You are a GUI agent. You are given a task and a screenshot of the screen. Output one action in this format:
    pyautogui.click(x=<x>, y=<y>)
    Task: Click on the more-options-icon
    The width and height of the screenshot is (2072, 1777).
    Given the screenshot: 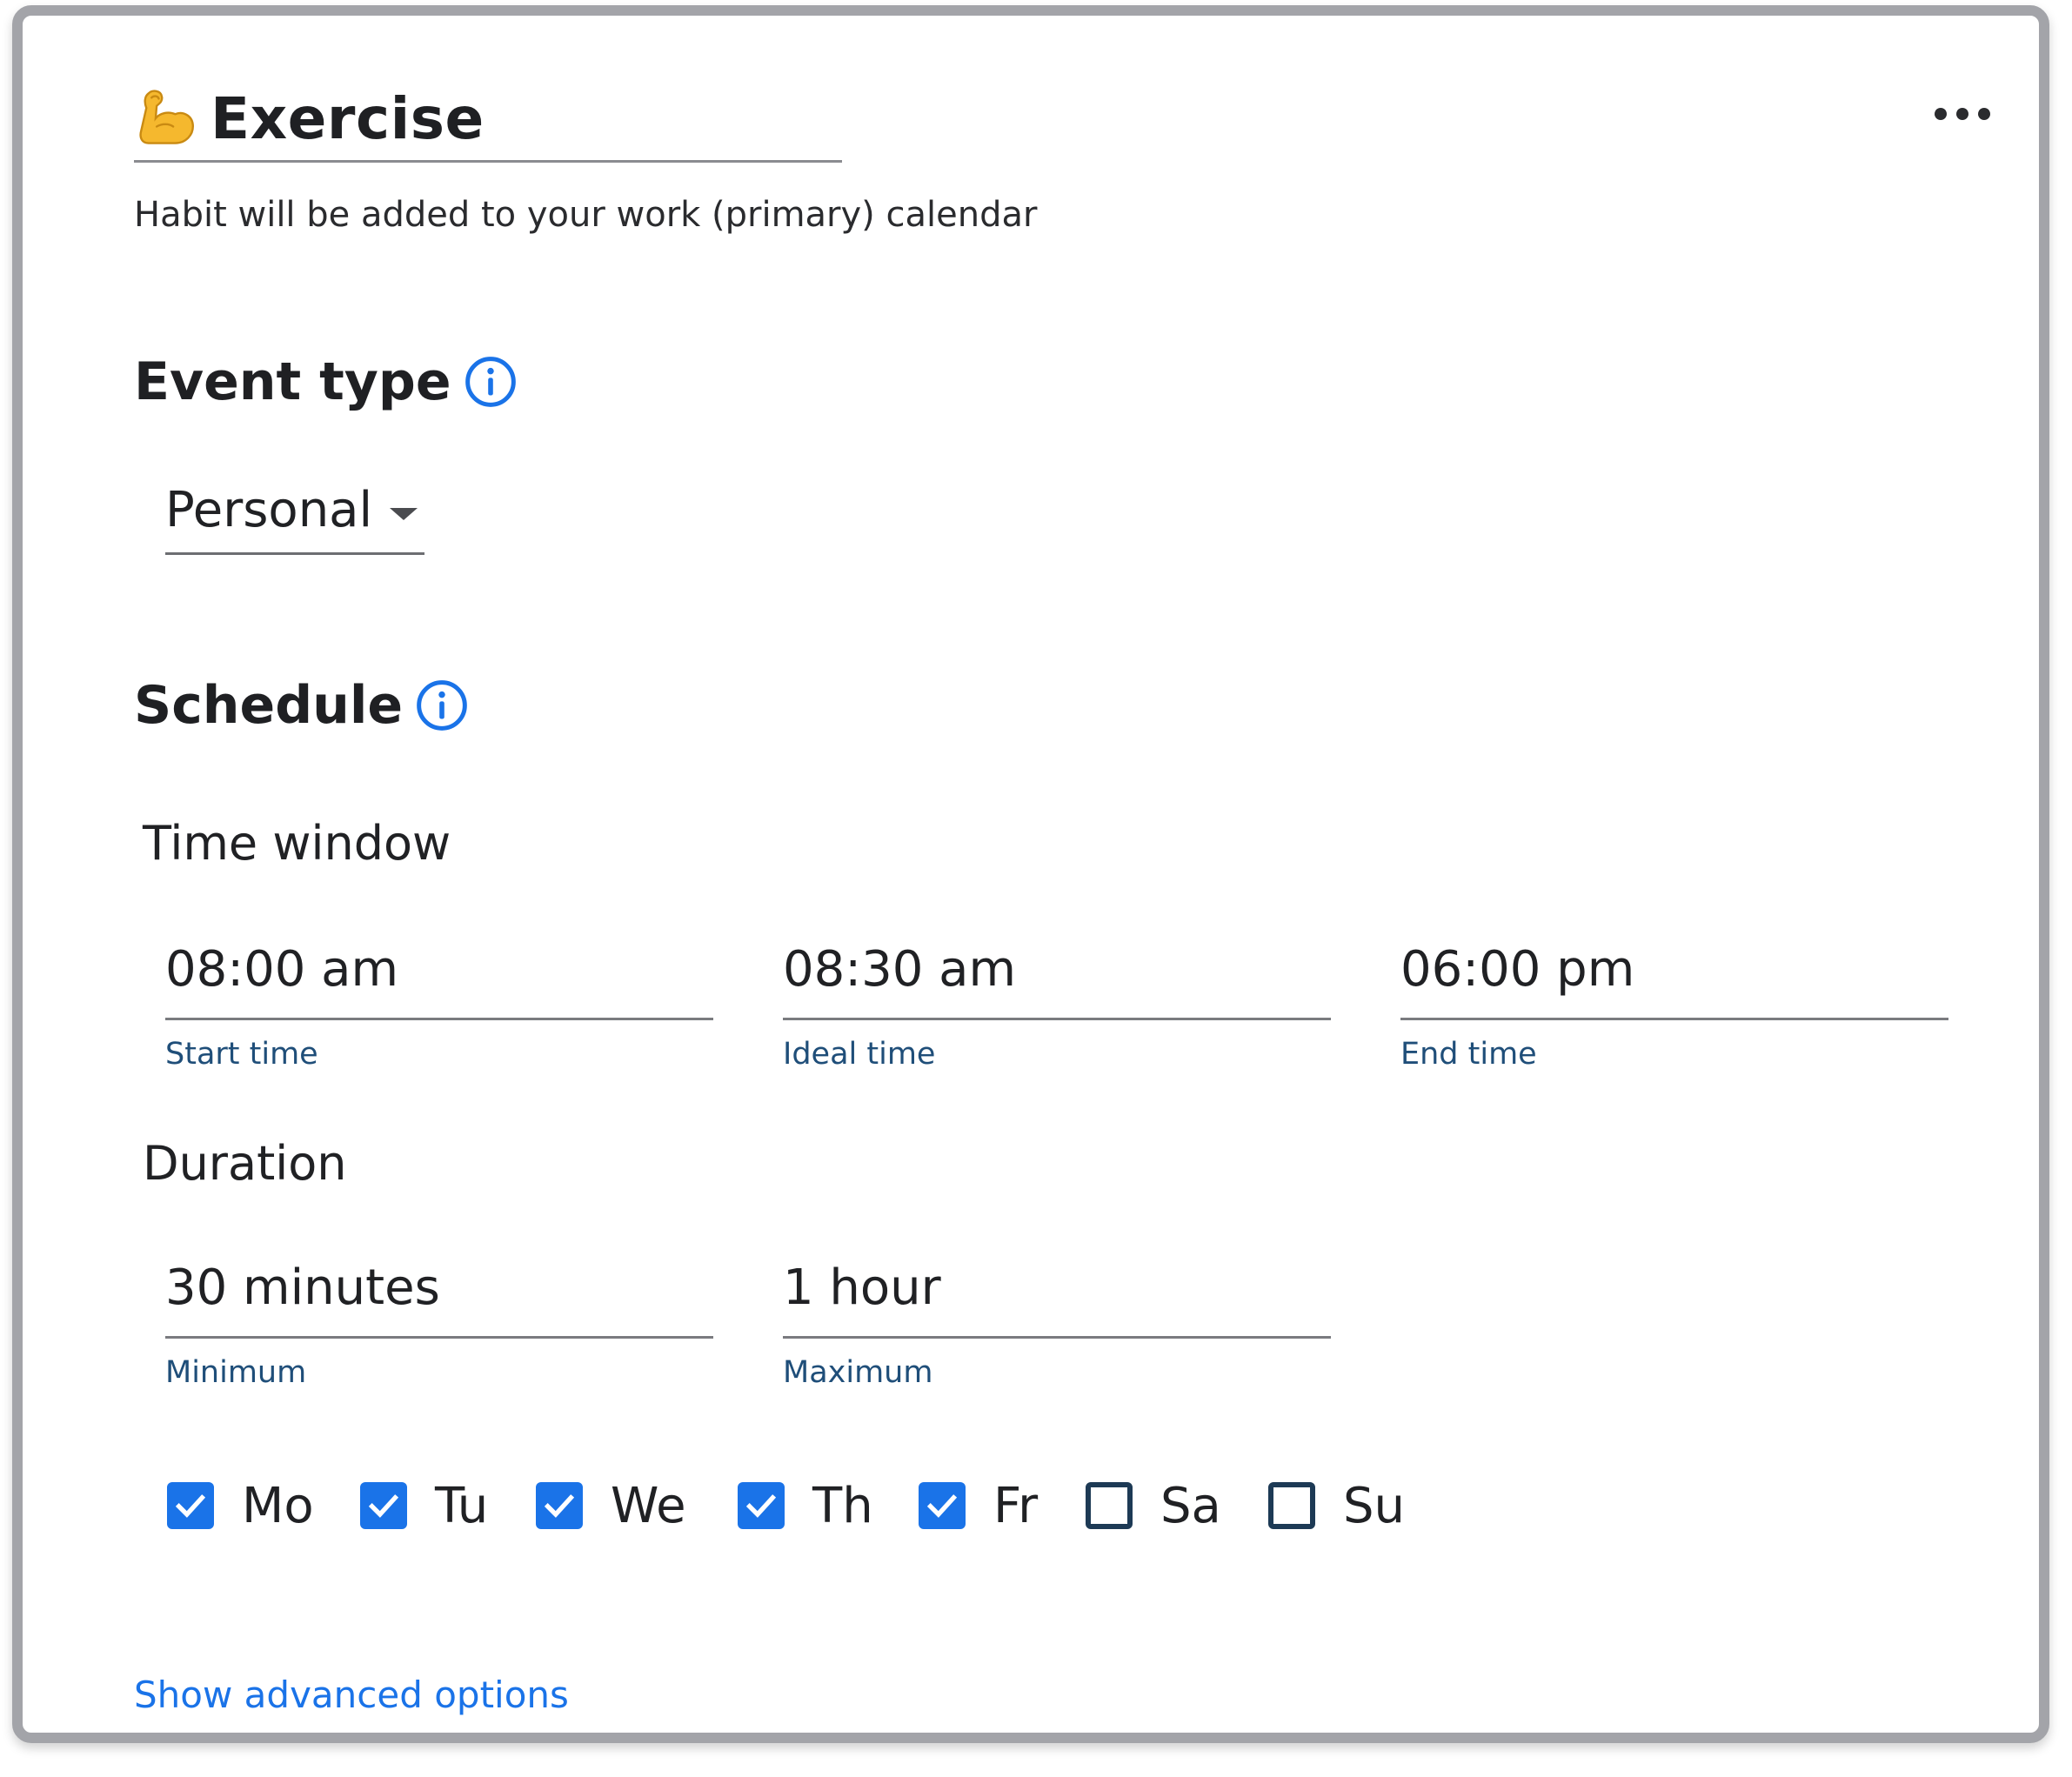 What is the action you would take?
    pyautogui.click(x=1962, y=114)
    